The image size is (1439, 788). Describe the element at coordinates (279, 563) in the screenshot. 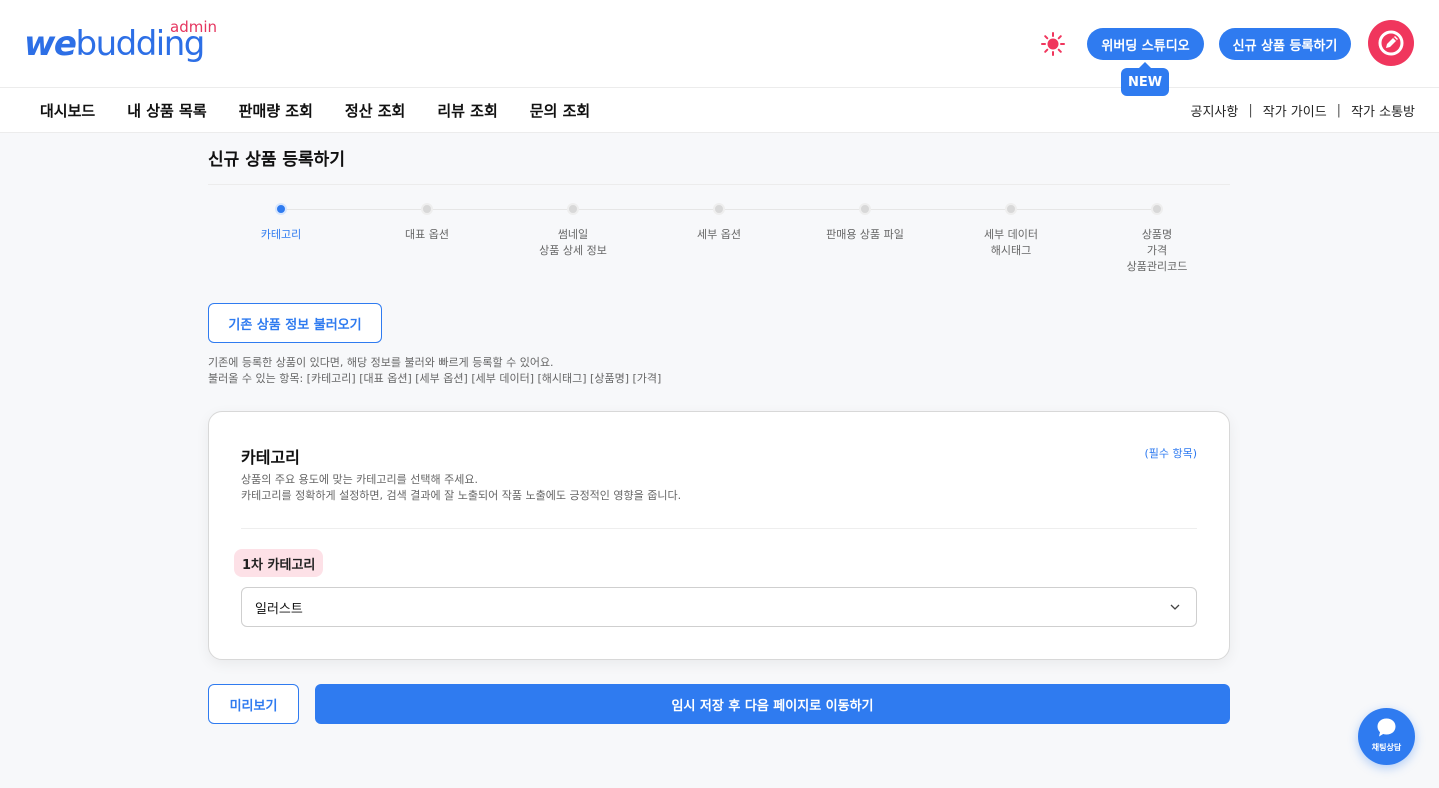

I see `primary-category-label: 1차 카테고리` at that location.